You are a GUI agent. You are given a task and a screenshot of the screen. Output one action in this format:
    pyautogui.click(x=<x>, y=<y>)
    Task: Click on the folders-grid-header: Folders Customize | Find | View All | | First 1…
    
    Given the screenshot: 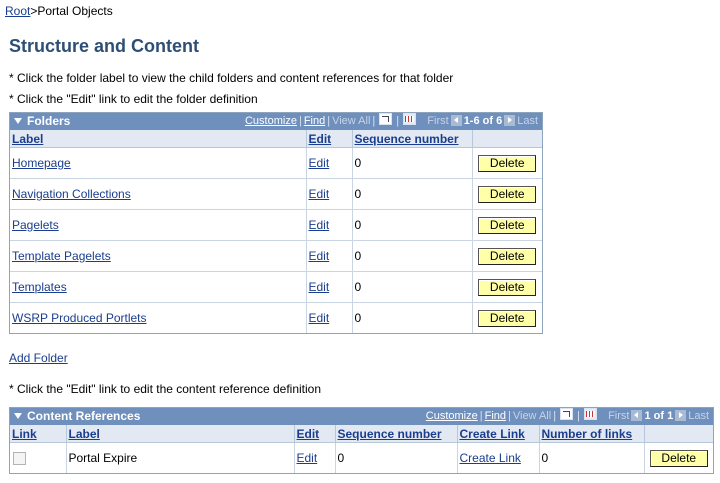 What is the action you would take?
    pyautogui.click(x=276, y=121)
    